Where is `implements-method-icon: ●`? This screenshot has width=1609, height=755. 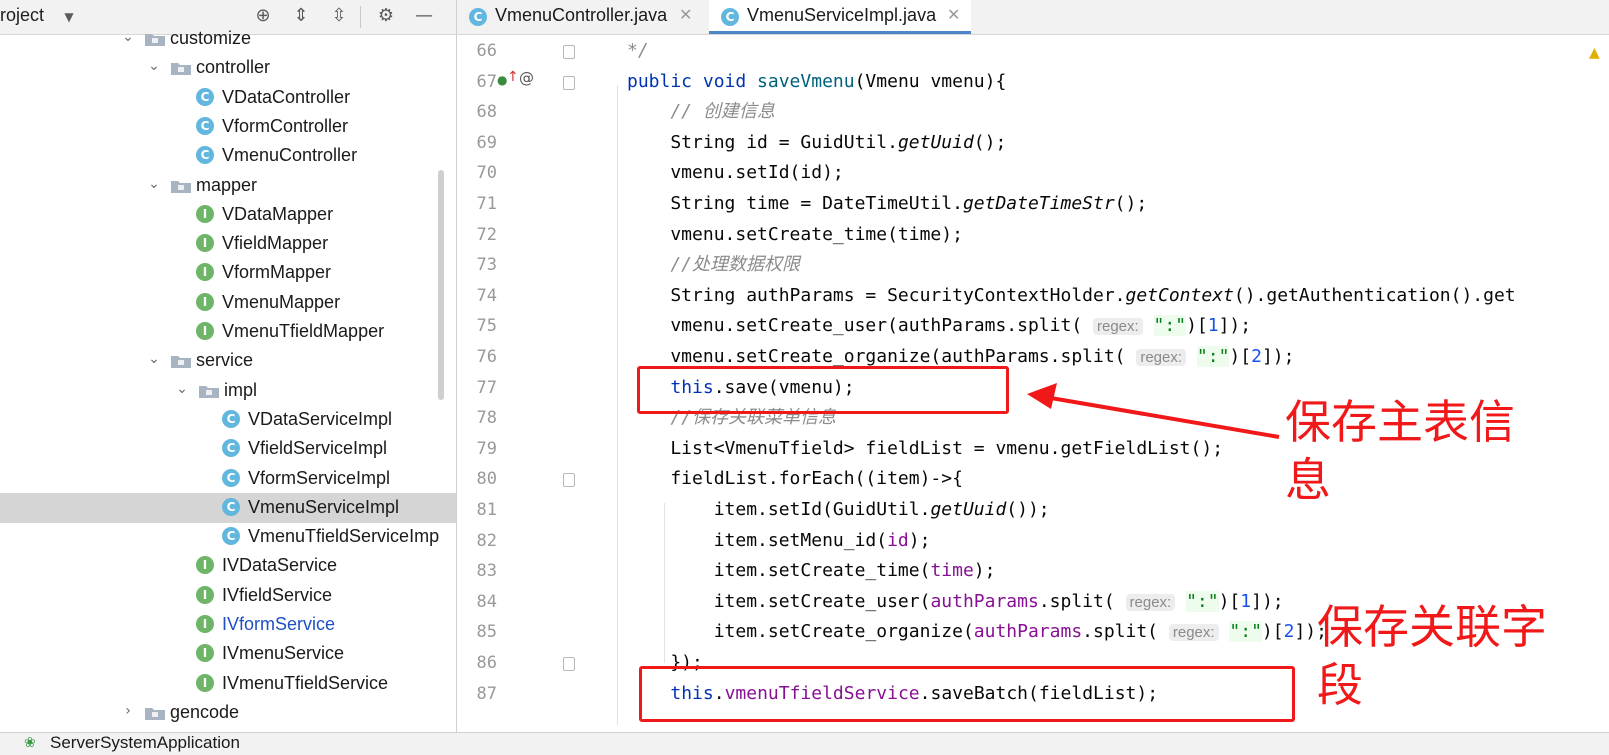 implements-method-icon: ● is located at coordinates (502, 80).